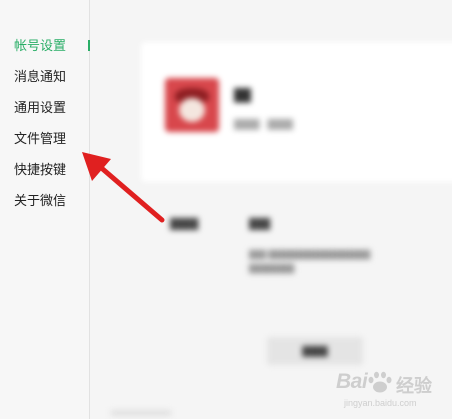 Image resolution: width=452 pixels, height=419 pixels. I want to click on account-subinfo: ████ · ████, so click(264, 124).